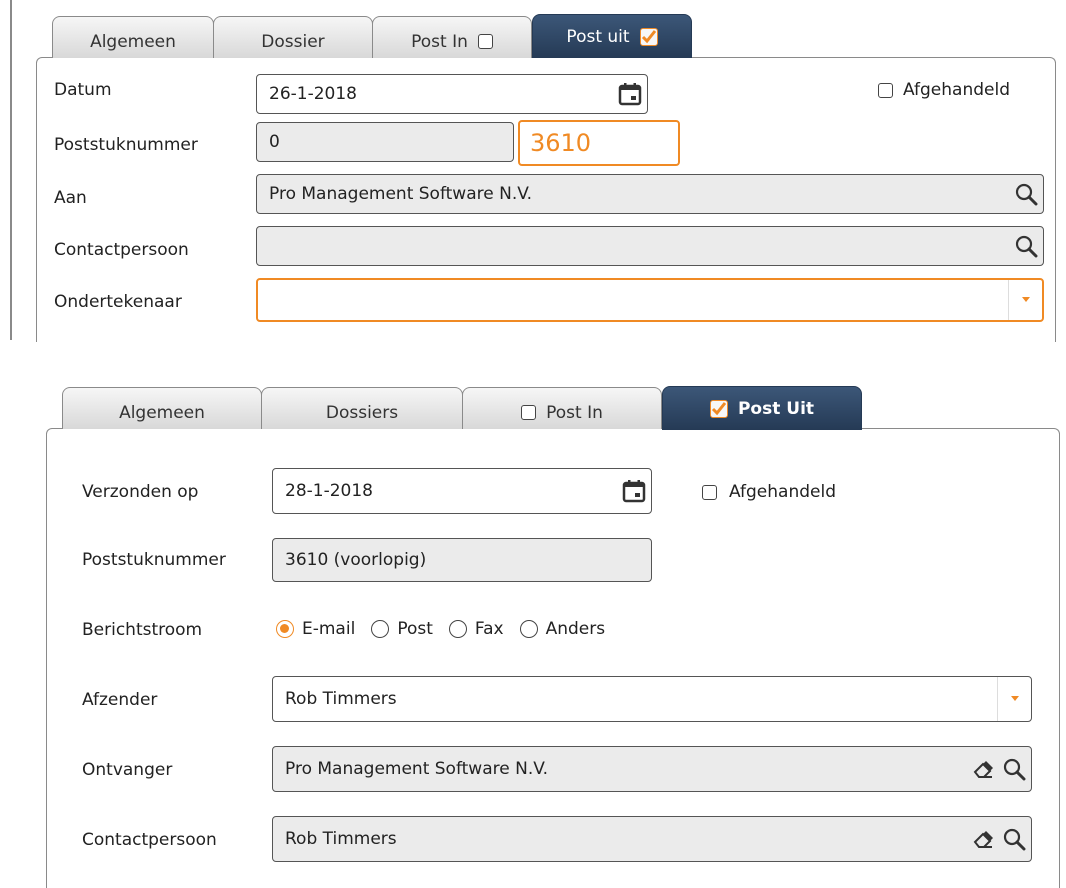  I want to click on contactpersoon-input, so click(650, 246).